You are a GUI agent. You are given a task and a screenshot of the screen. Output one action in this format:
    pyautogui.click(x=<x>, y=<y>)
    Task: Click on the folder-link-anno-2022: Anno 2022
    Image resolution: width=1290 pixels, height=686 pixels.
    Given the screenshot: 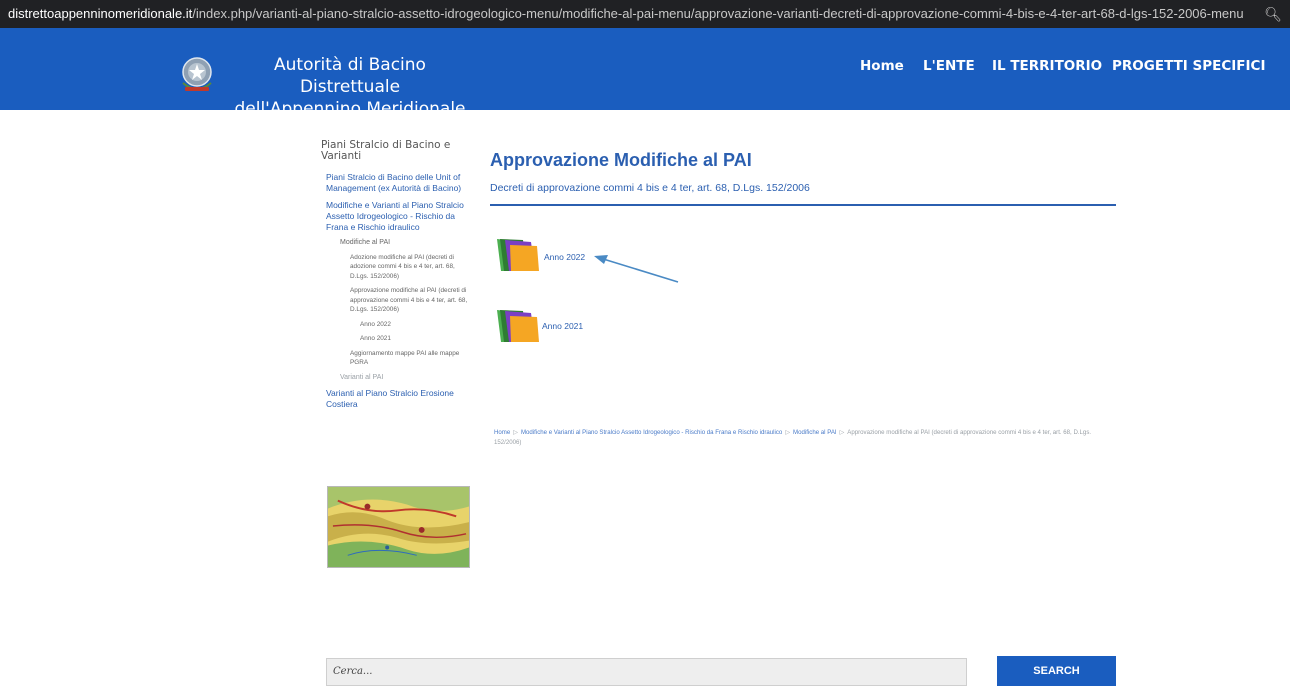 What is the action you would take?
    pyautogui.click(x=564, y=257)
    